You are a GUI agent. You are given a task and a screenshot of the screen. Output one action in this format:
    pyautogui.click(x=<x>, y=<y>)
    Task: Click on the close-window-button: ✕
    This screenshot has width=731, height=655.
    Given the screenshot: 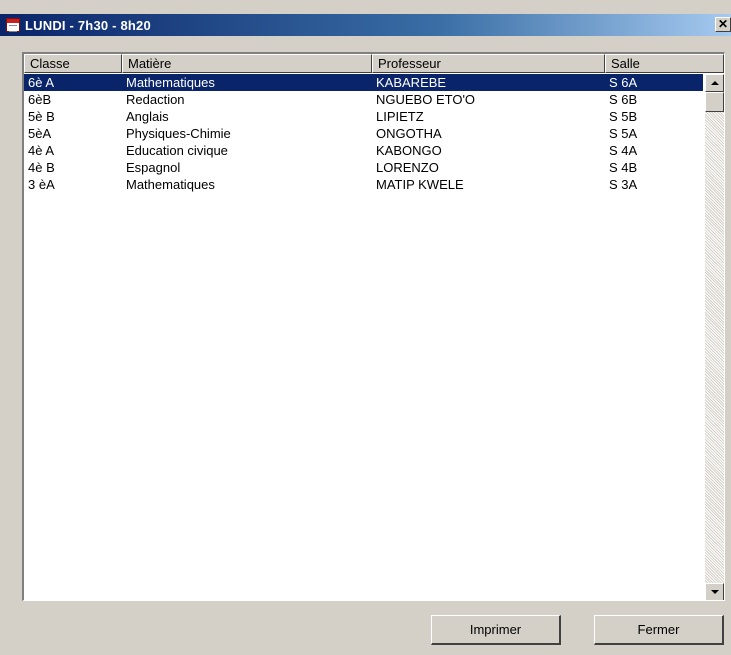 What is the action you would take?
    pyautogui.click(x=723, y=24)
    